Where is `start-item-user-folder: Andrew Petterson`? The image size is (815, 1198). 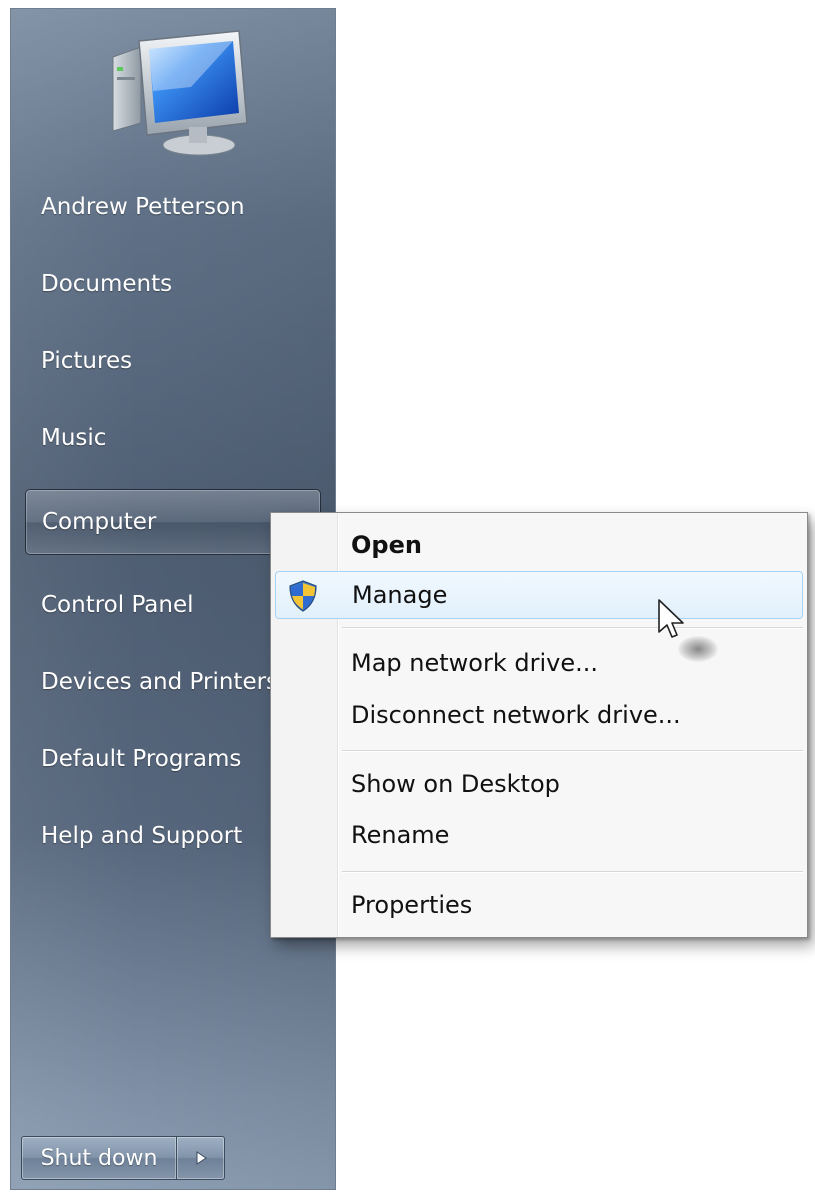
start-item-user-folder: Andrew Petterson is located at coordinates (173, 207).